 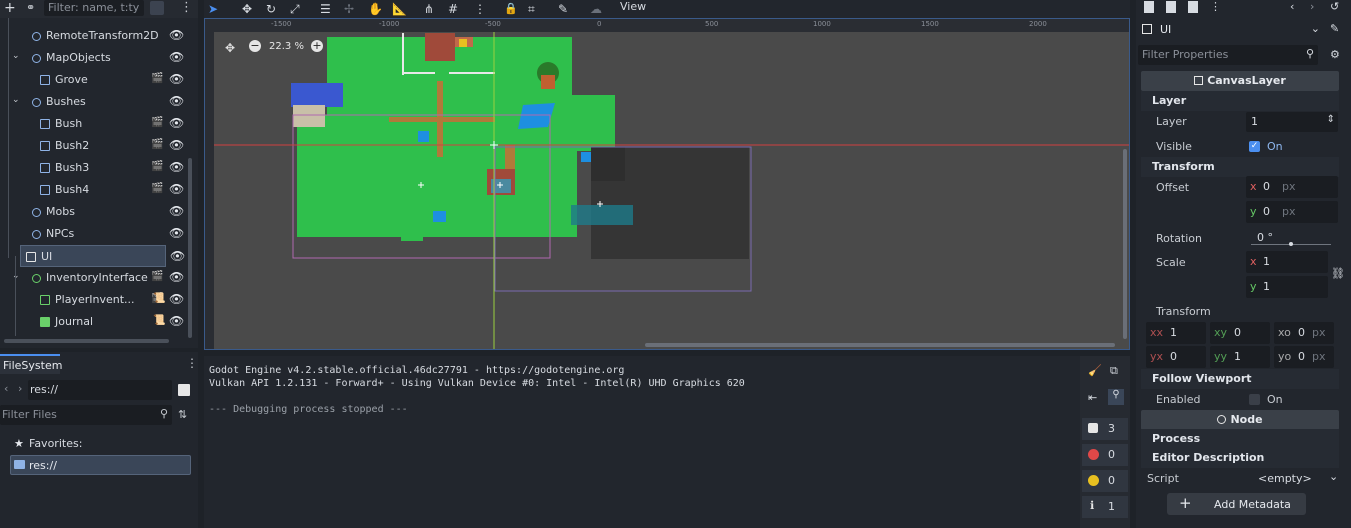 What do you see at coordinates (1292, 122) in the screenshot?
I see `layer-spinbox: 1 ⇕` at bounding box center [1292, 122].